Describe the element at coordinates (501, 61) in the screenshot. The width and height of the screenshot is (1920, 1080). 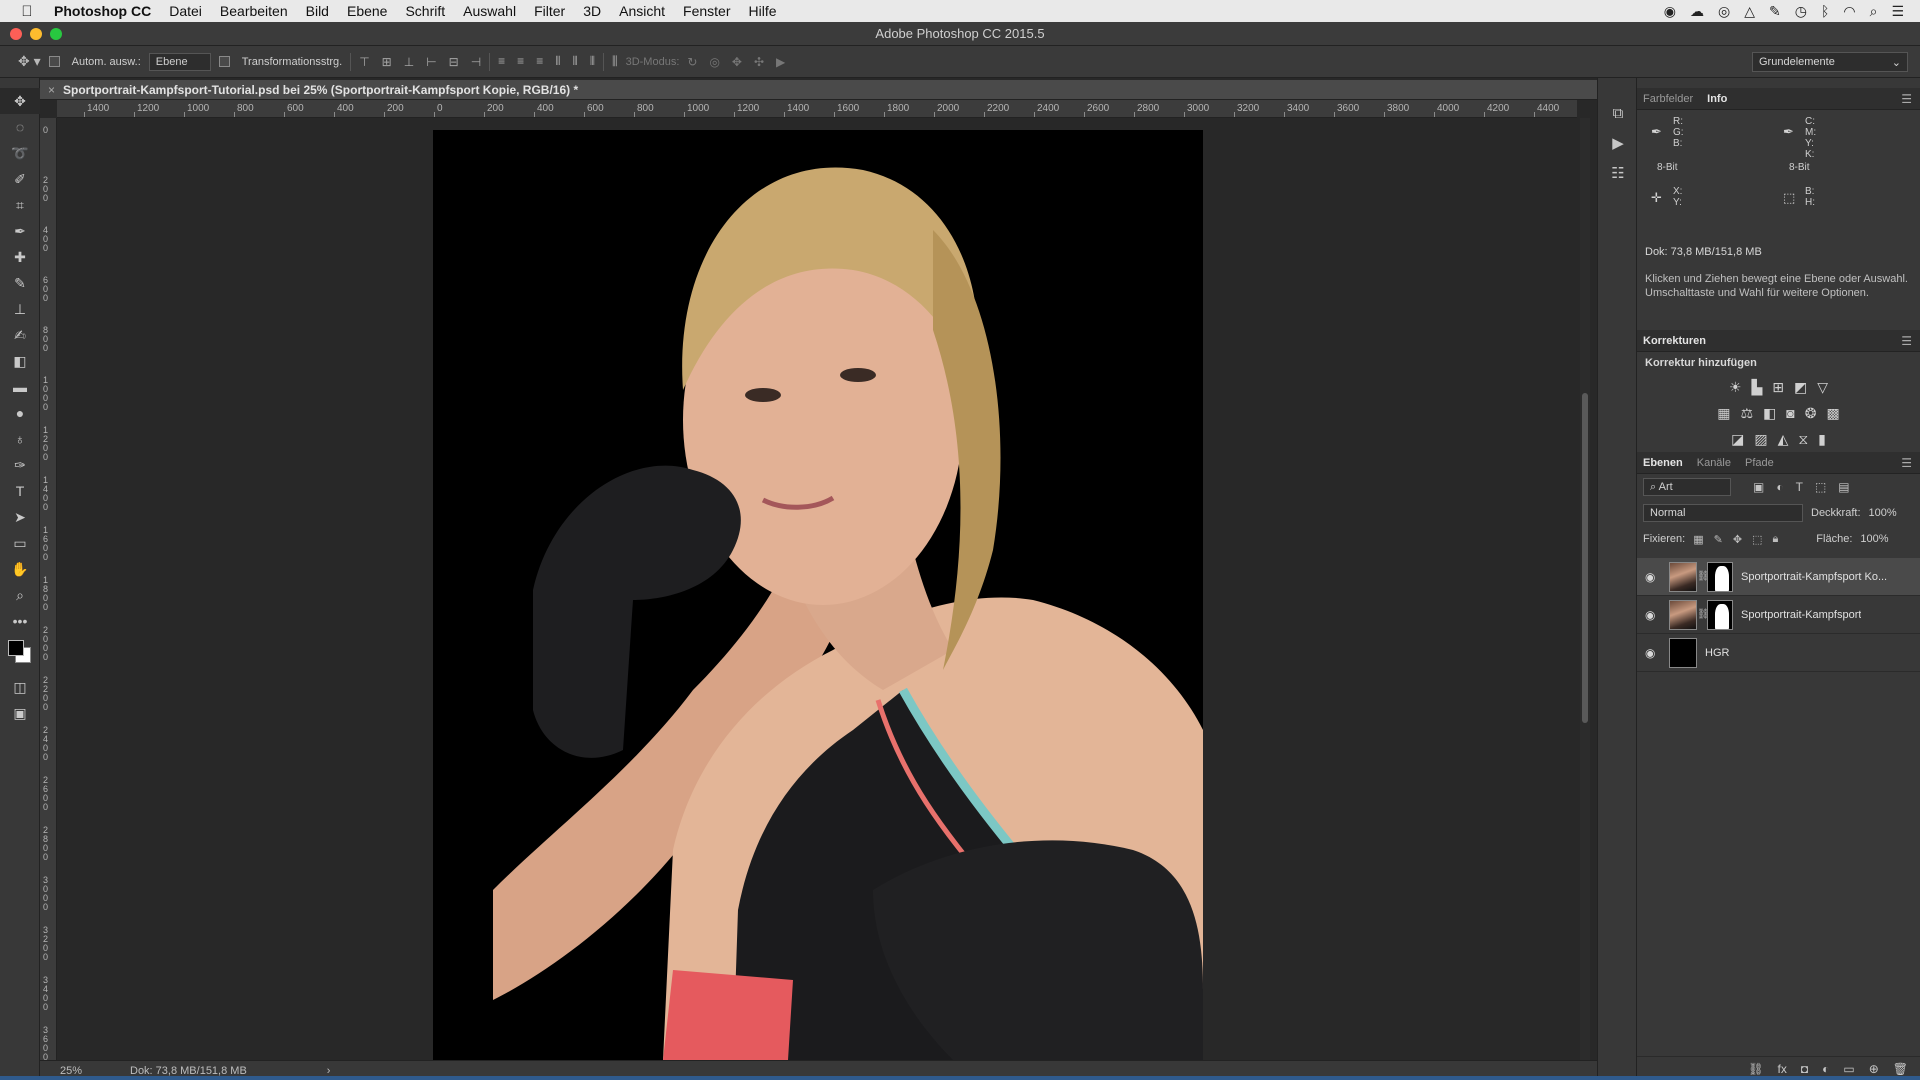
I see `distribute-top-icon: ≡` at that location.